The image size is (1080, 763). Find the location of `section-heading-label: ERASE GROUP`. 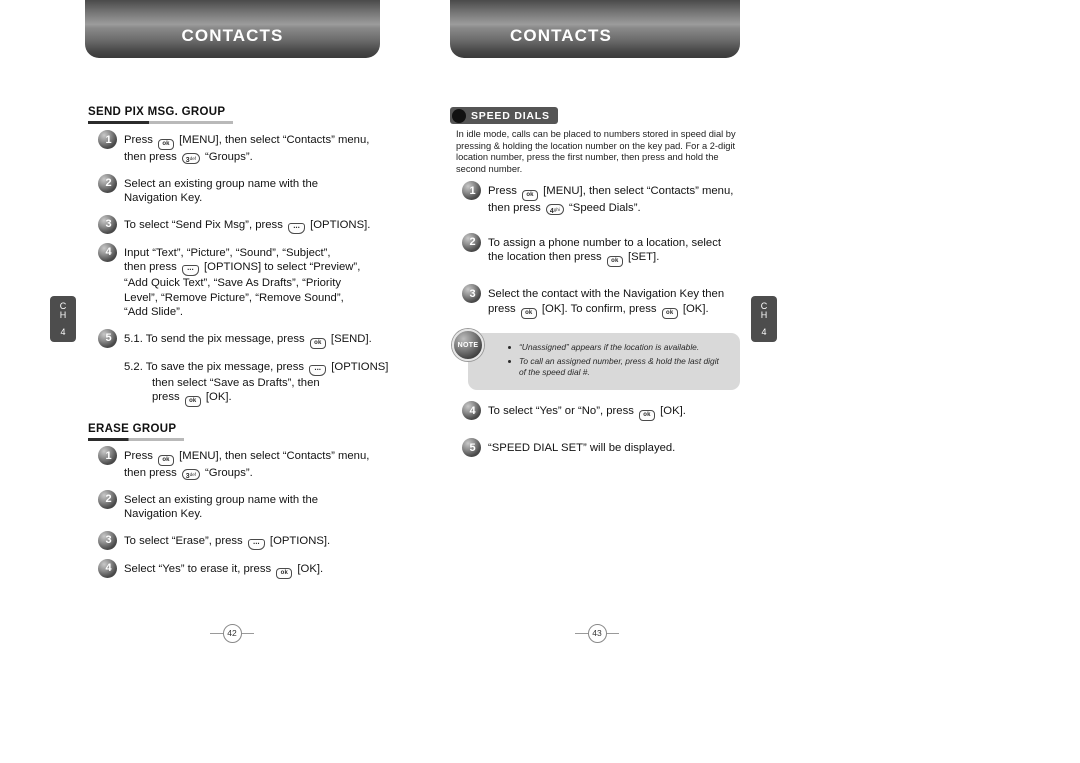

section-heading-label: ERASE GROUP is located at coordinates (132, 429).